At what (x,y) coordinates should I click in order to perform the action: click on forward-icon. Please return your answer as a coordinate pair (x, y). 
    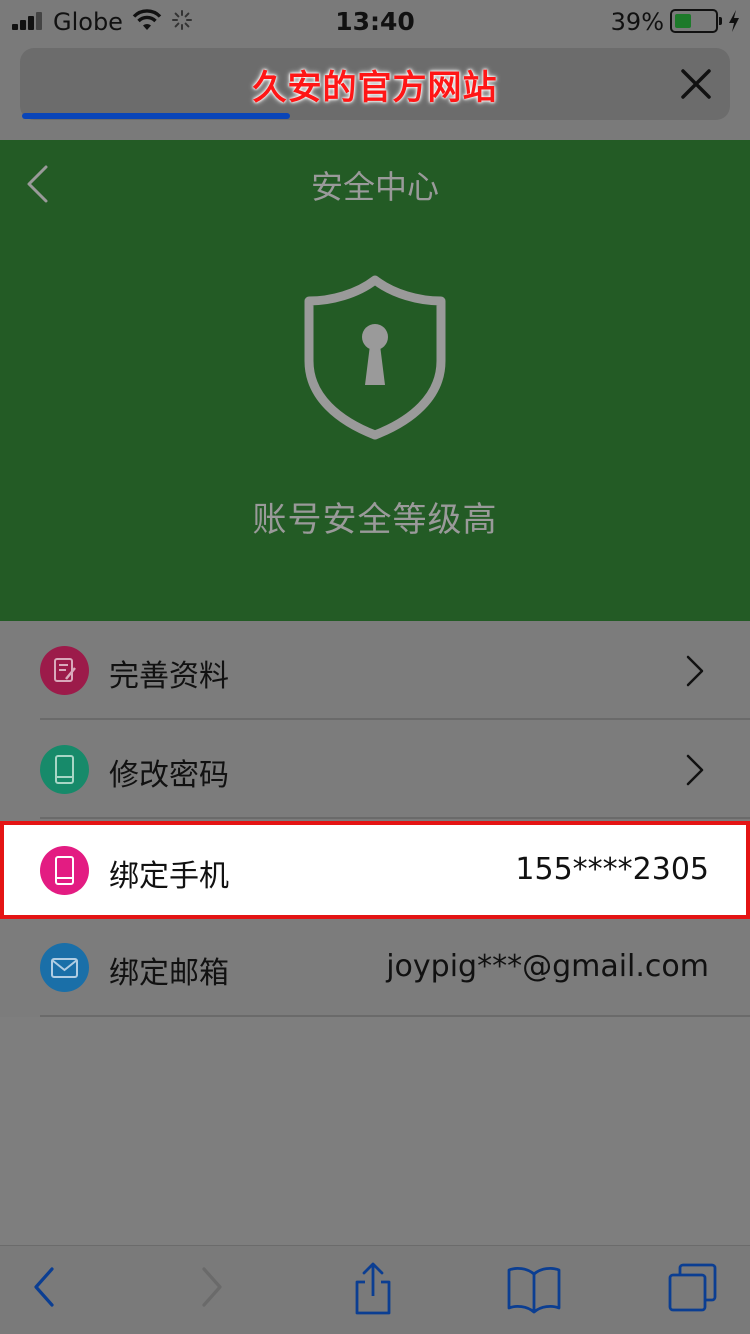
    Looking at the image, I should click on (212, 1287).